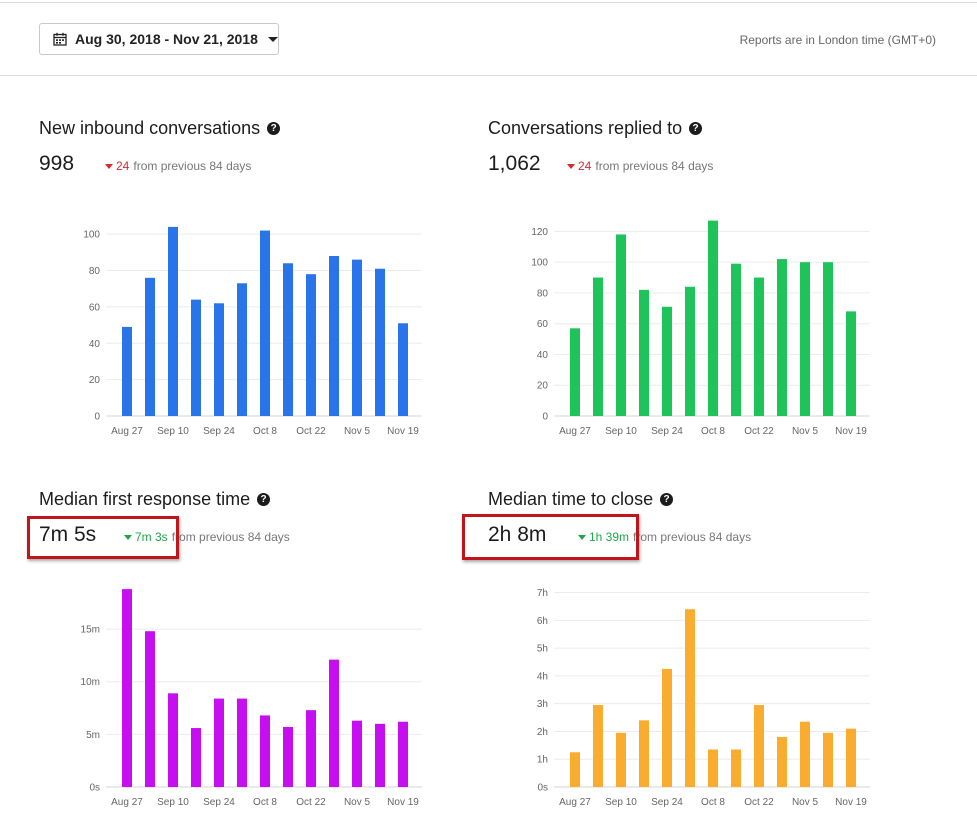 This screenshot has height=822, width=977. I want to click on timezone-note: Reports are in London time (GMT+0), so click(837, 40).